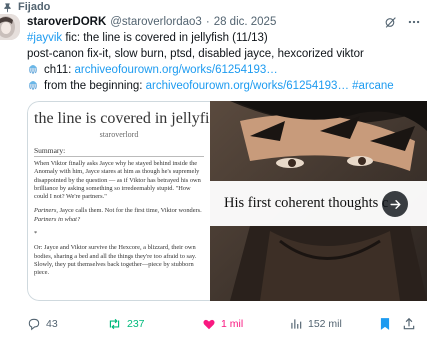 The height and width of the screenshot is (339, 427). Describe the element at coordinates (42, 324) in the screenshot. I see `reply-button: 43` at that location.